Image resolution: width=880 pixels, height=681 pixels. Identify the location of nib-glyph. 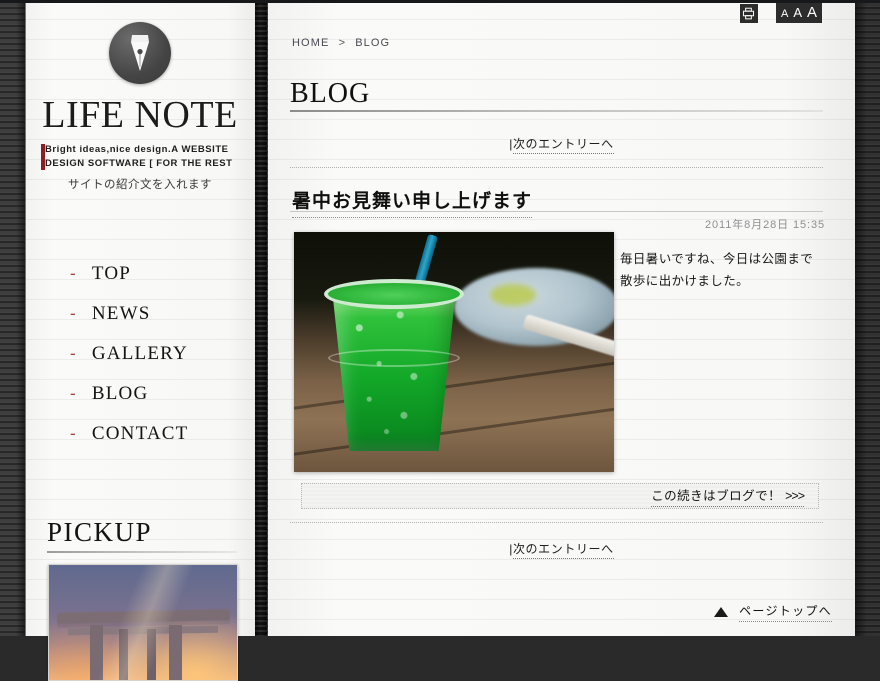
(140, 53).